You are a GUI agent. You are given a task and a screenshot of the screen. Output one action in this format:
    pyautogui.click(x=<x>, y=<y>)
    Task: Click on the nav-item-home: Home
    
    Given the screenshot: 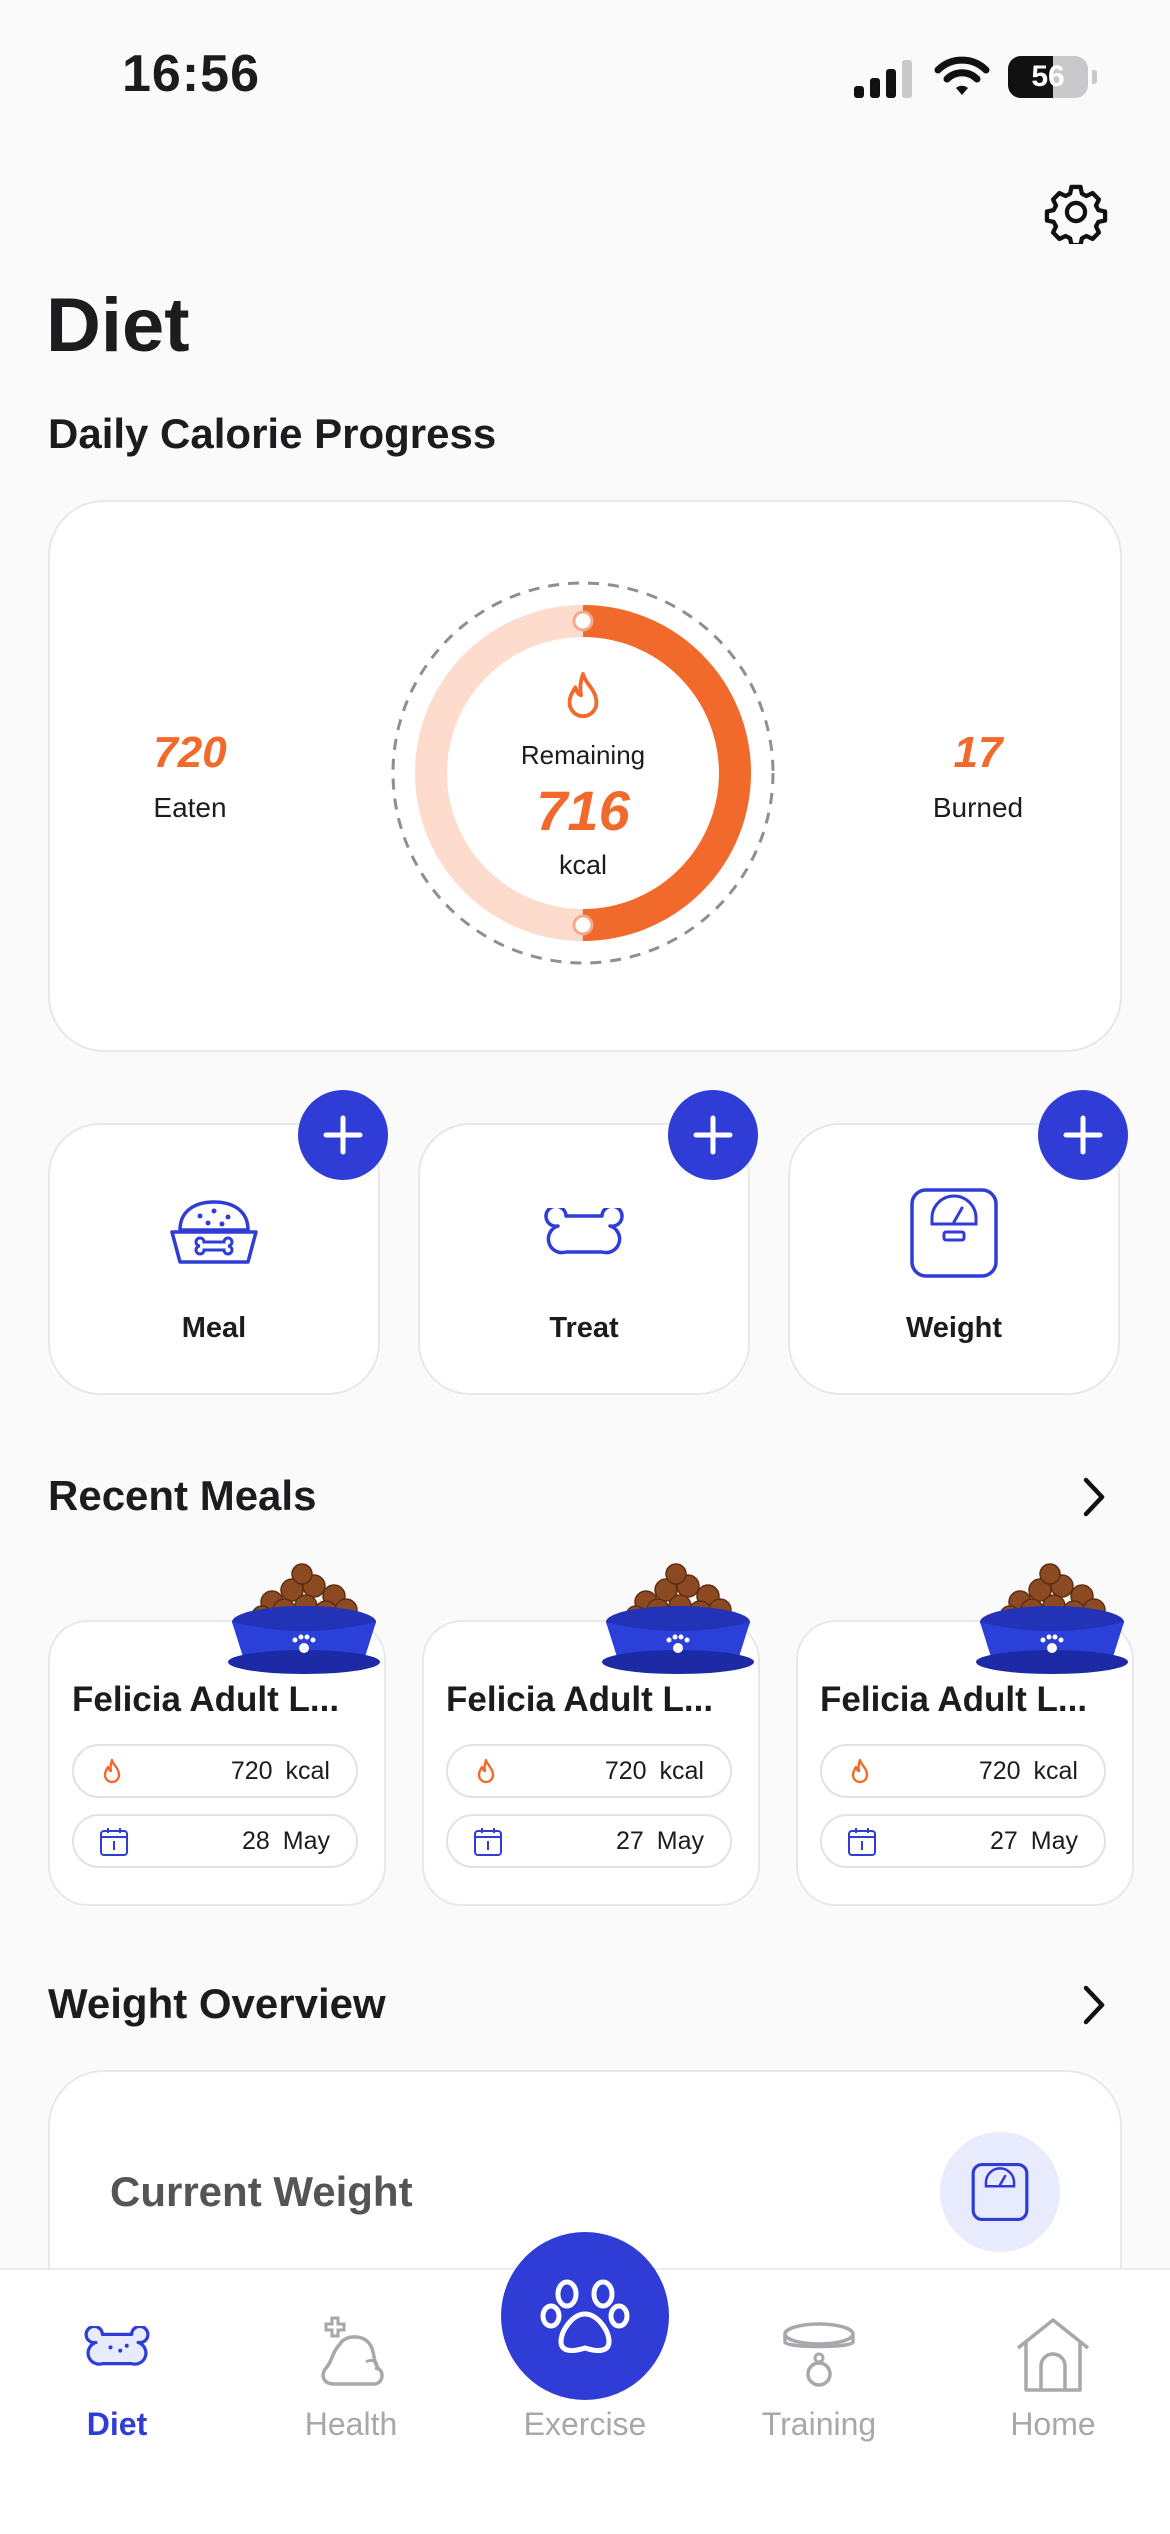 What is the action you would take?
    pyautogui.click(x=1053, y=2390)
    